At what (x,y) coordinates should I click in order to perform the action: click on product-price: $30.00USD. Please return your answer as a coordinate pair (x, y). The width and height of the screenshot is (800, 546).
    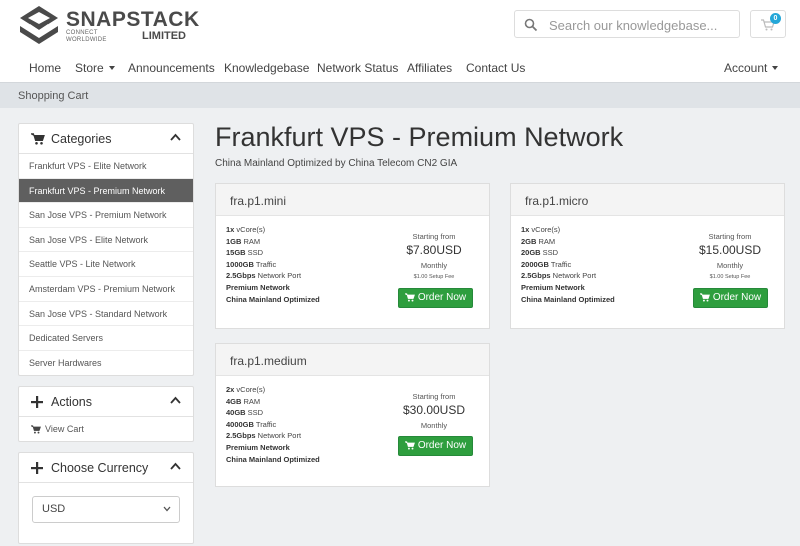
    Looking at the image, I should click on (434, 410).